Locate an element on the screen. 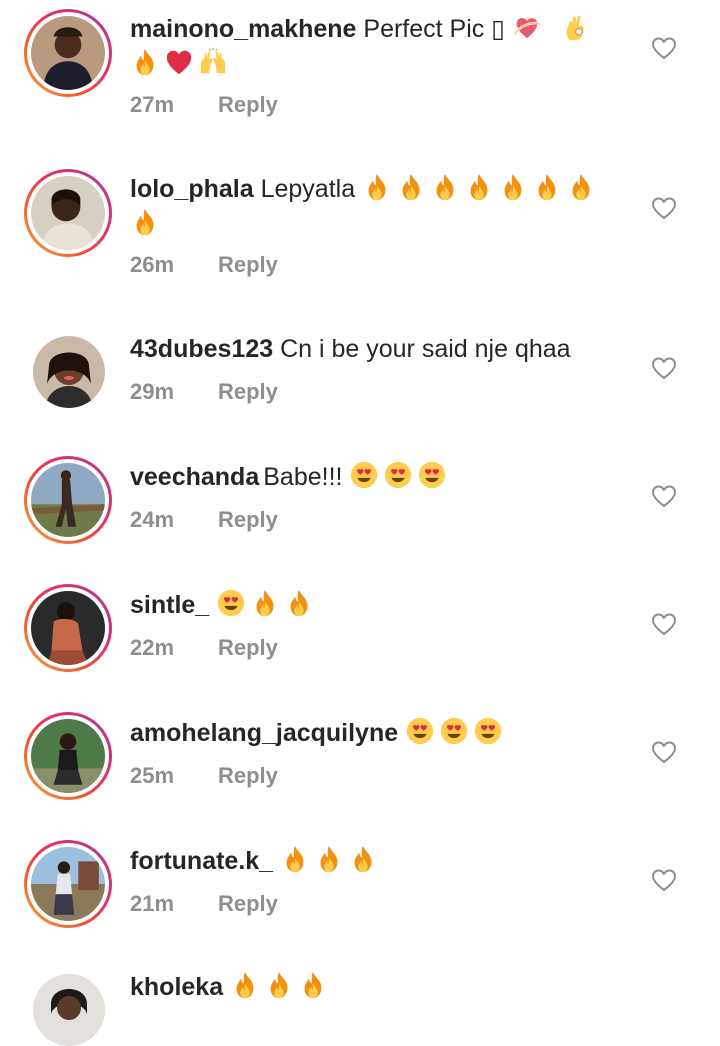 The image size is (720, 1046). comment-body: Babe!!! is located at coordinates (303, 477).